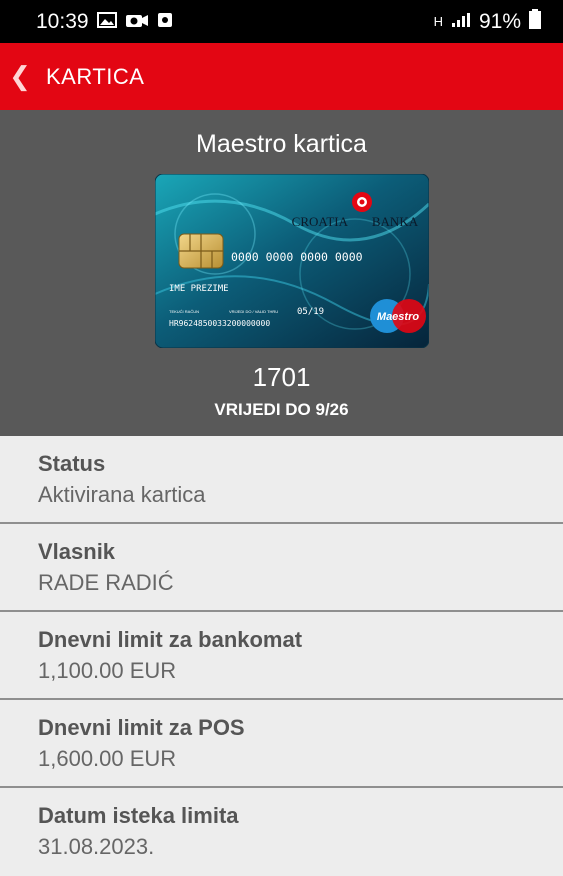 This screenshot has width=563, height=876. I want to click on detail-value: Aktivirana kartica, so click(122, 494).